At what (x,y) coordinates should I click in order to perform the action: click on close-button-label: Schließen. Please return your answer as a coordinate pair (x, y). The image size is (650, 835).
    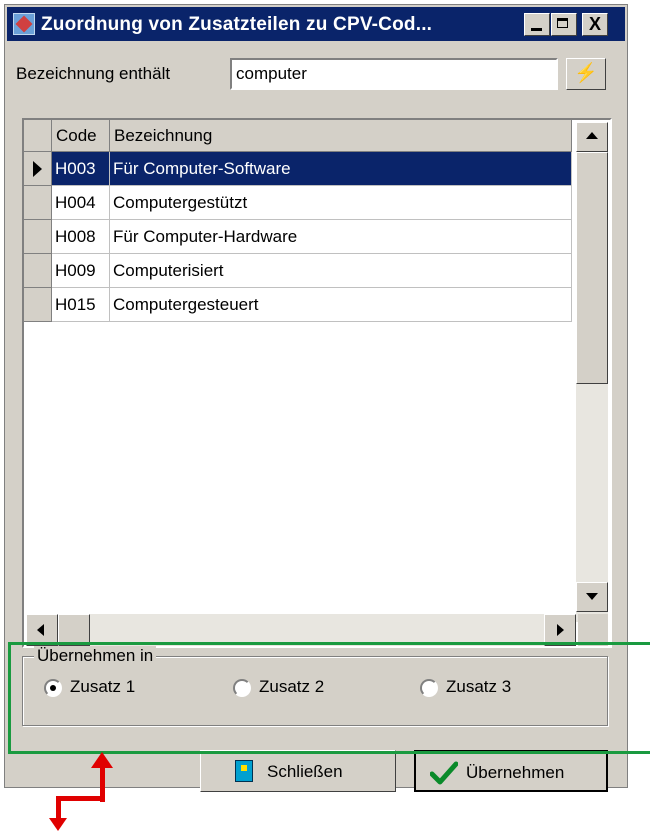
    Looking at the image, I should click on (305, 771).